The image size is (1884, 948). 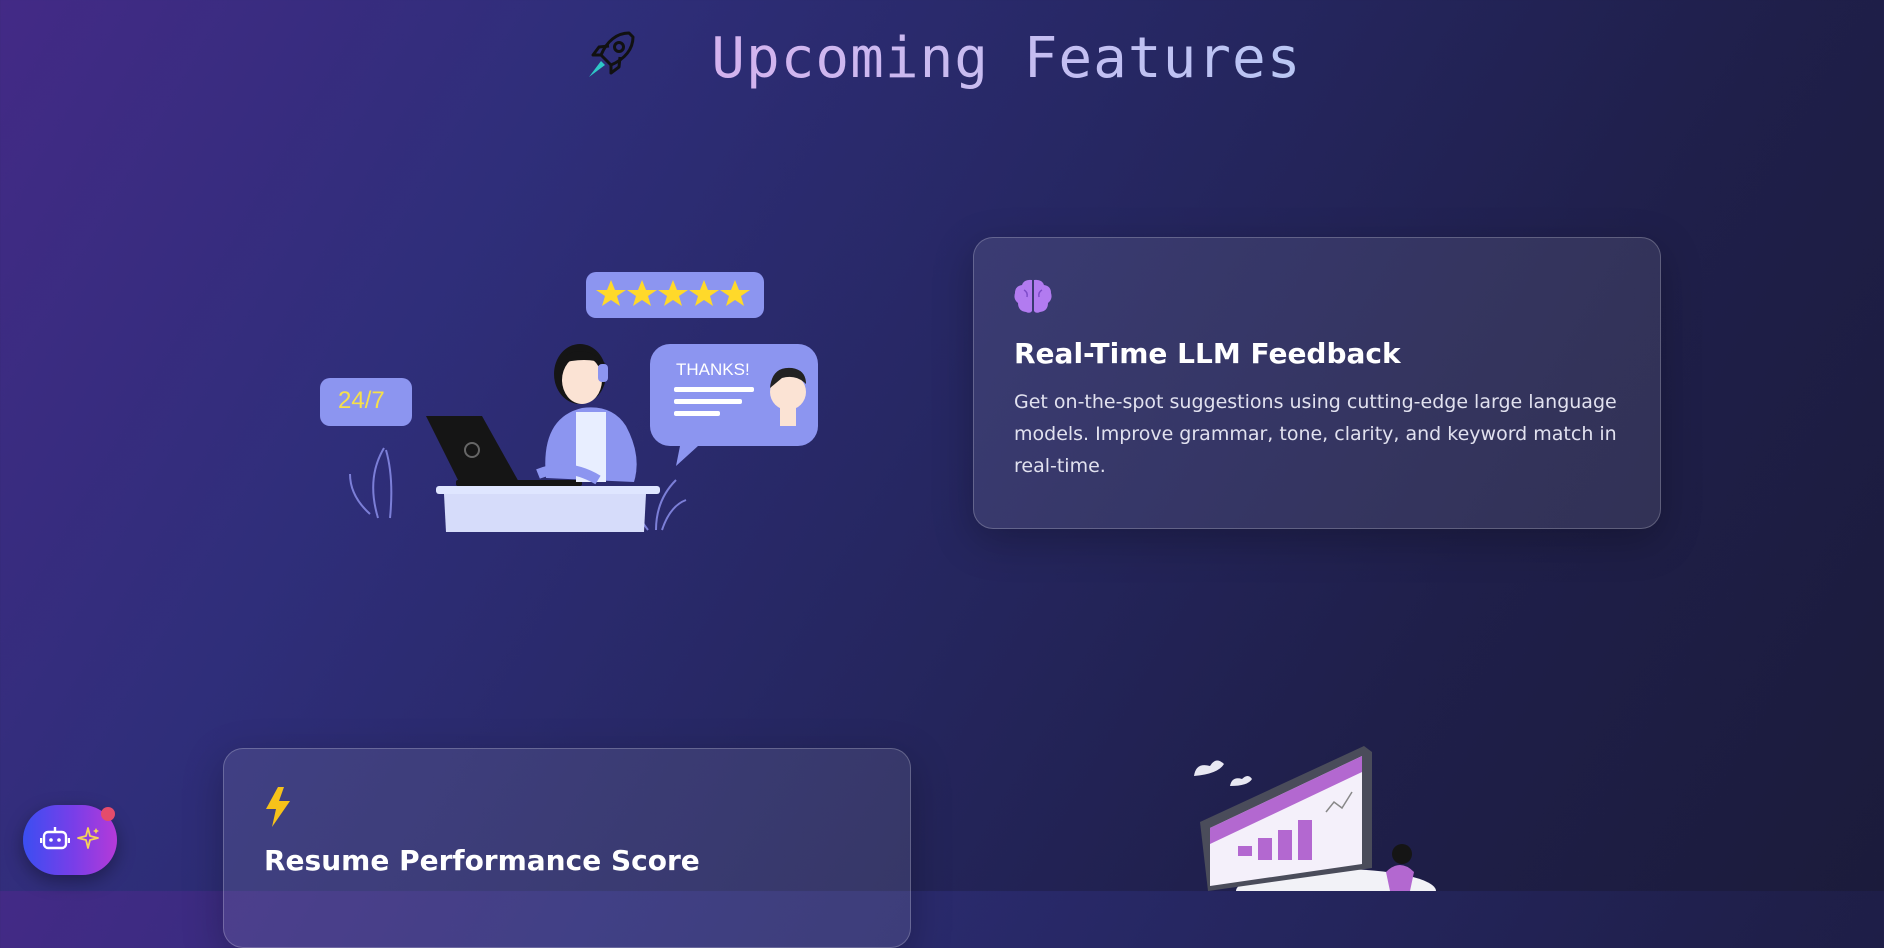 I want to click on feature-card-performance-score: Resume Performance Score, so click(x=567, y=848).